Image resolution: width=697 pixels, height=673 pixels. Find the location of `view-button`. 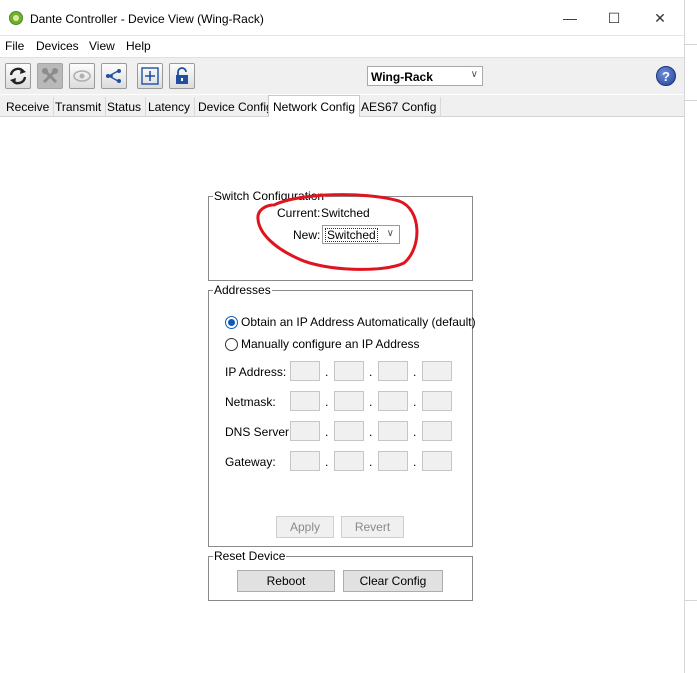

view-button is located at coordinates (82, 76).